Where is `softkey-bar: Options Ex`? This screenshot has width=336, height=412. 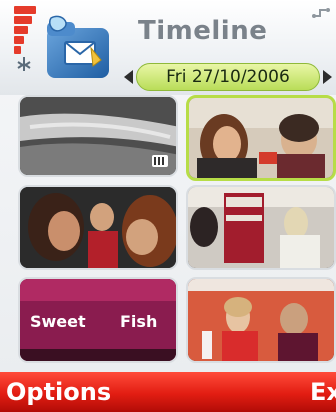
softkey-bar: Options Ex is located at coordinates (168, 392).